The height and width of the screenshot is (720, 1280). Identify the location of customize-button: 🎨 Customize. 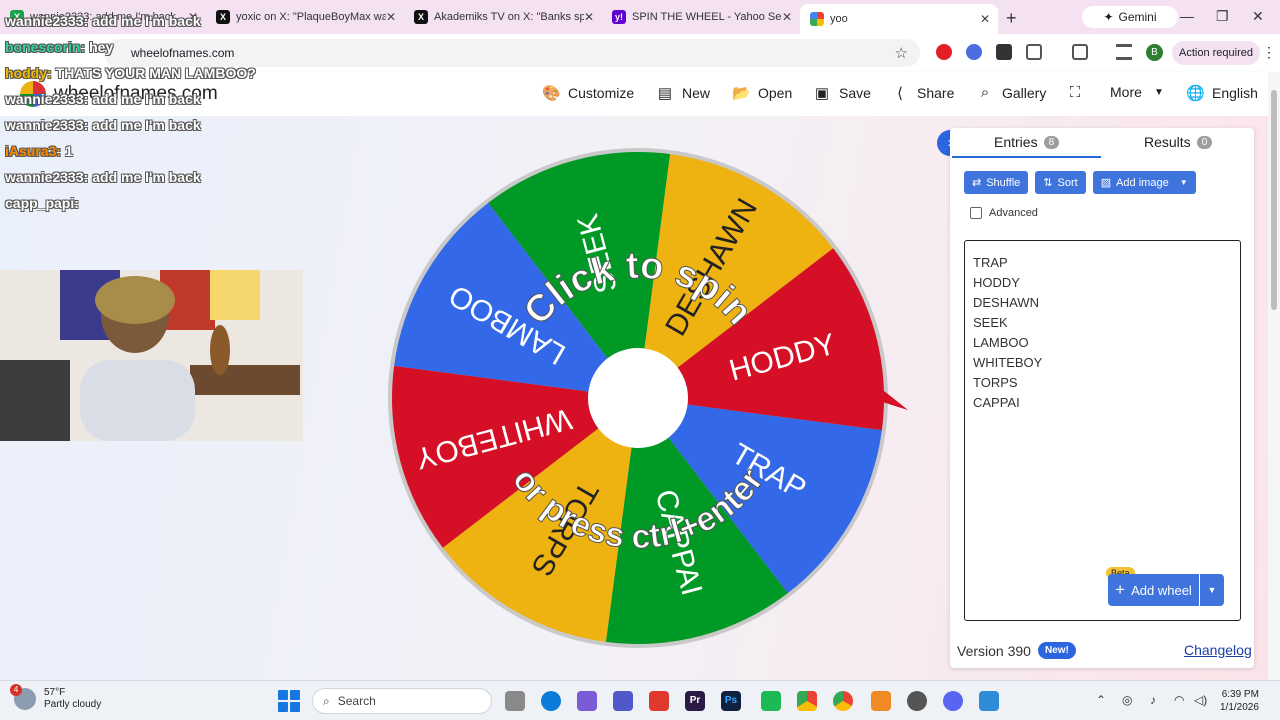
(588, 93).